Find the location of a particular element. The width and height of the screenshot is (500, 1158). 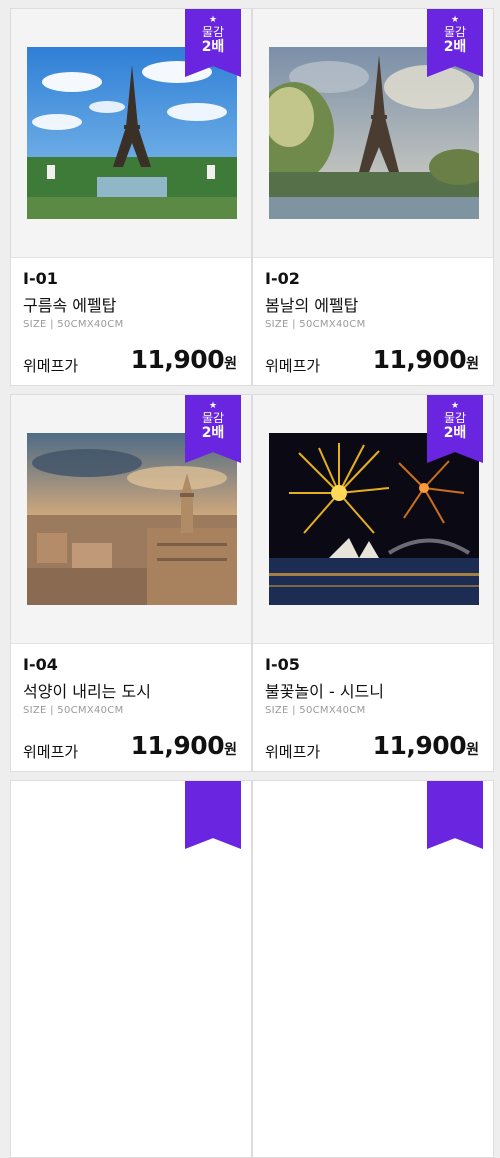

product-title: 봄날의 에펠탑 is located at coordinates (311, 304).